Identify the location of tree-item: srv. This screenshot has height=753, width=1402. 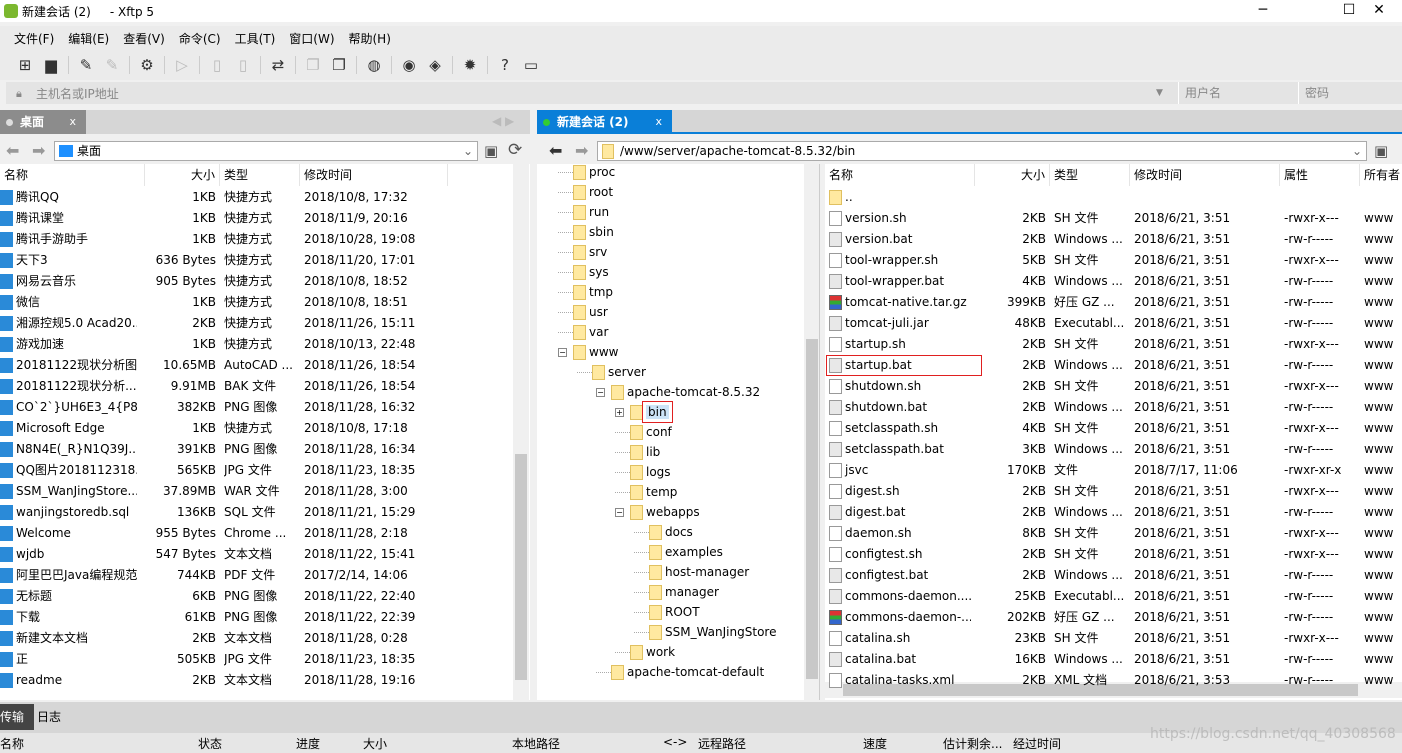
(582, 252).